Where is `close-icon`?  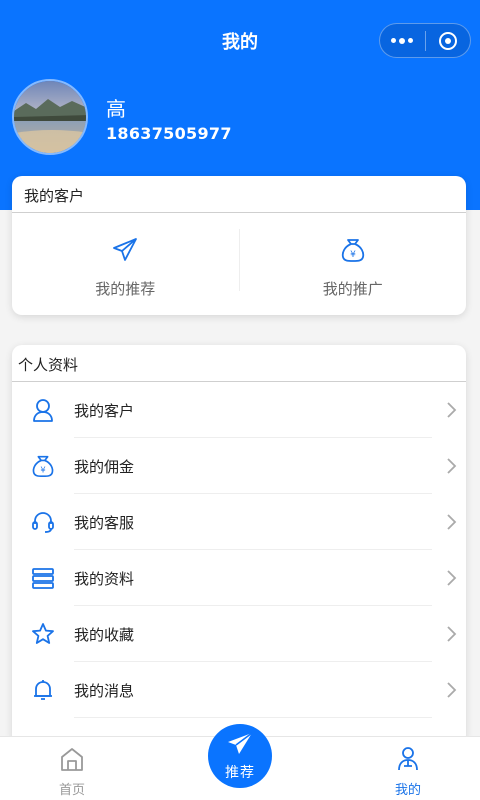
close-icon is located at coordinates (447, 40).